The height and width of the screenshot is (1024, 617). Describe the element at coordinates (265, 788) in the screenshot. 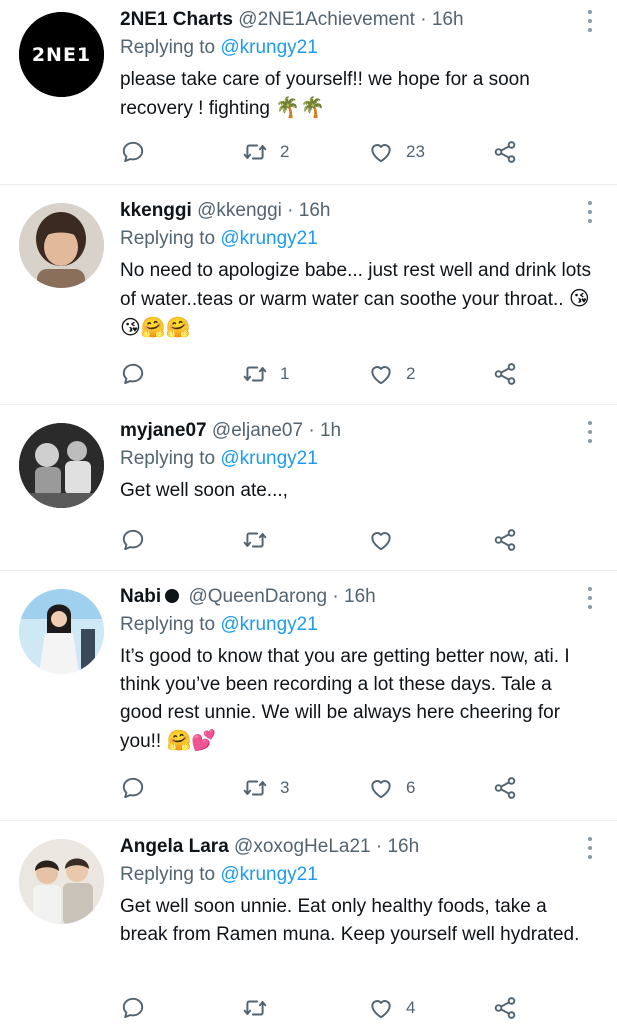

I see `retweet-button: 3` at that location.